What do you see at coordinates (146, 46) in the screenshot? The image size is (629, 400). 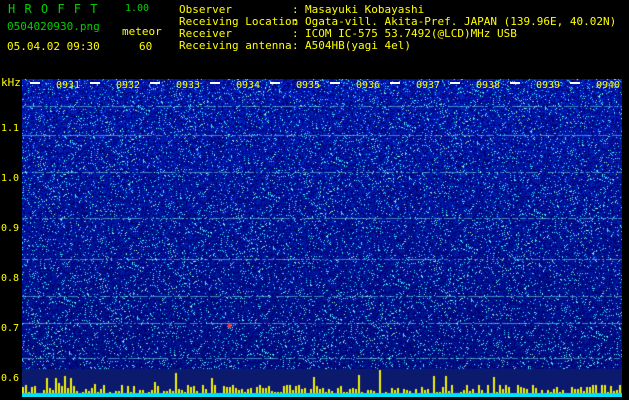 I see `count-label: 60` at bounding box center [146, 46].